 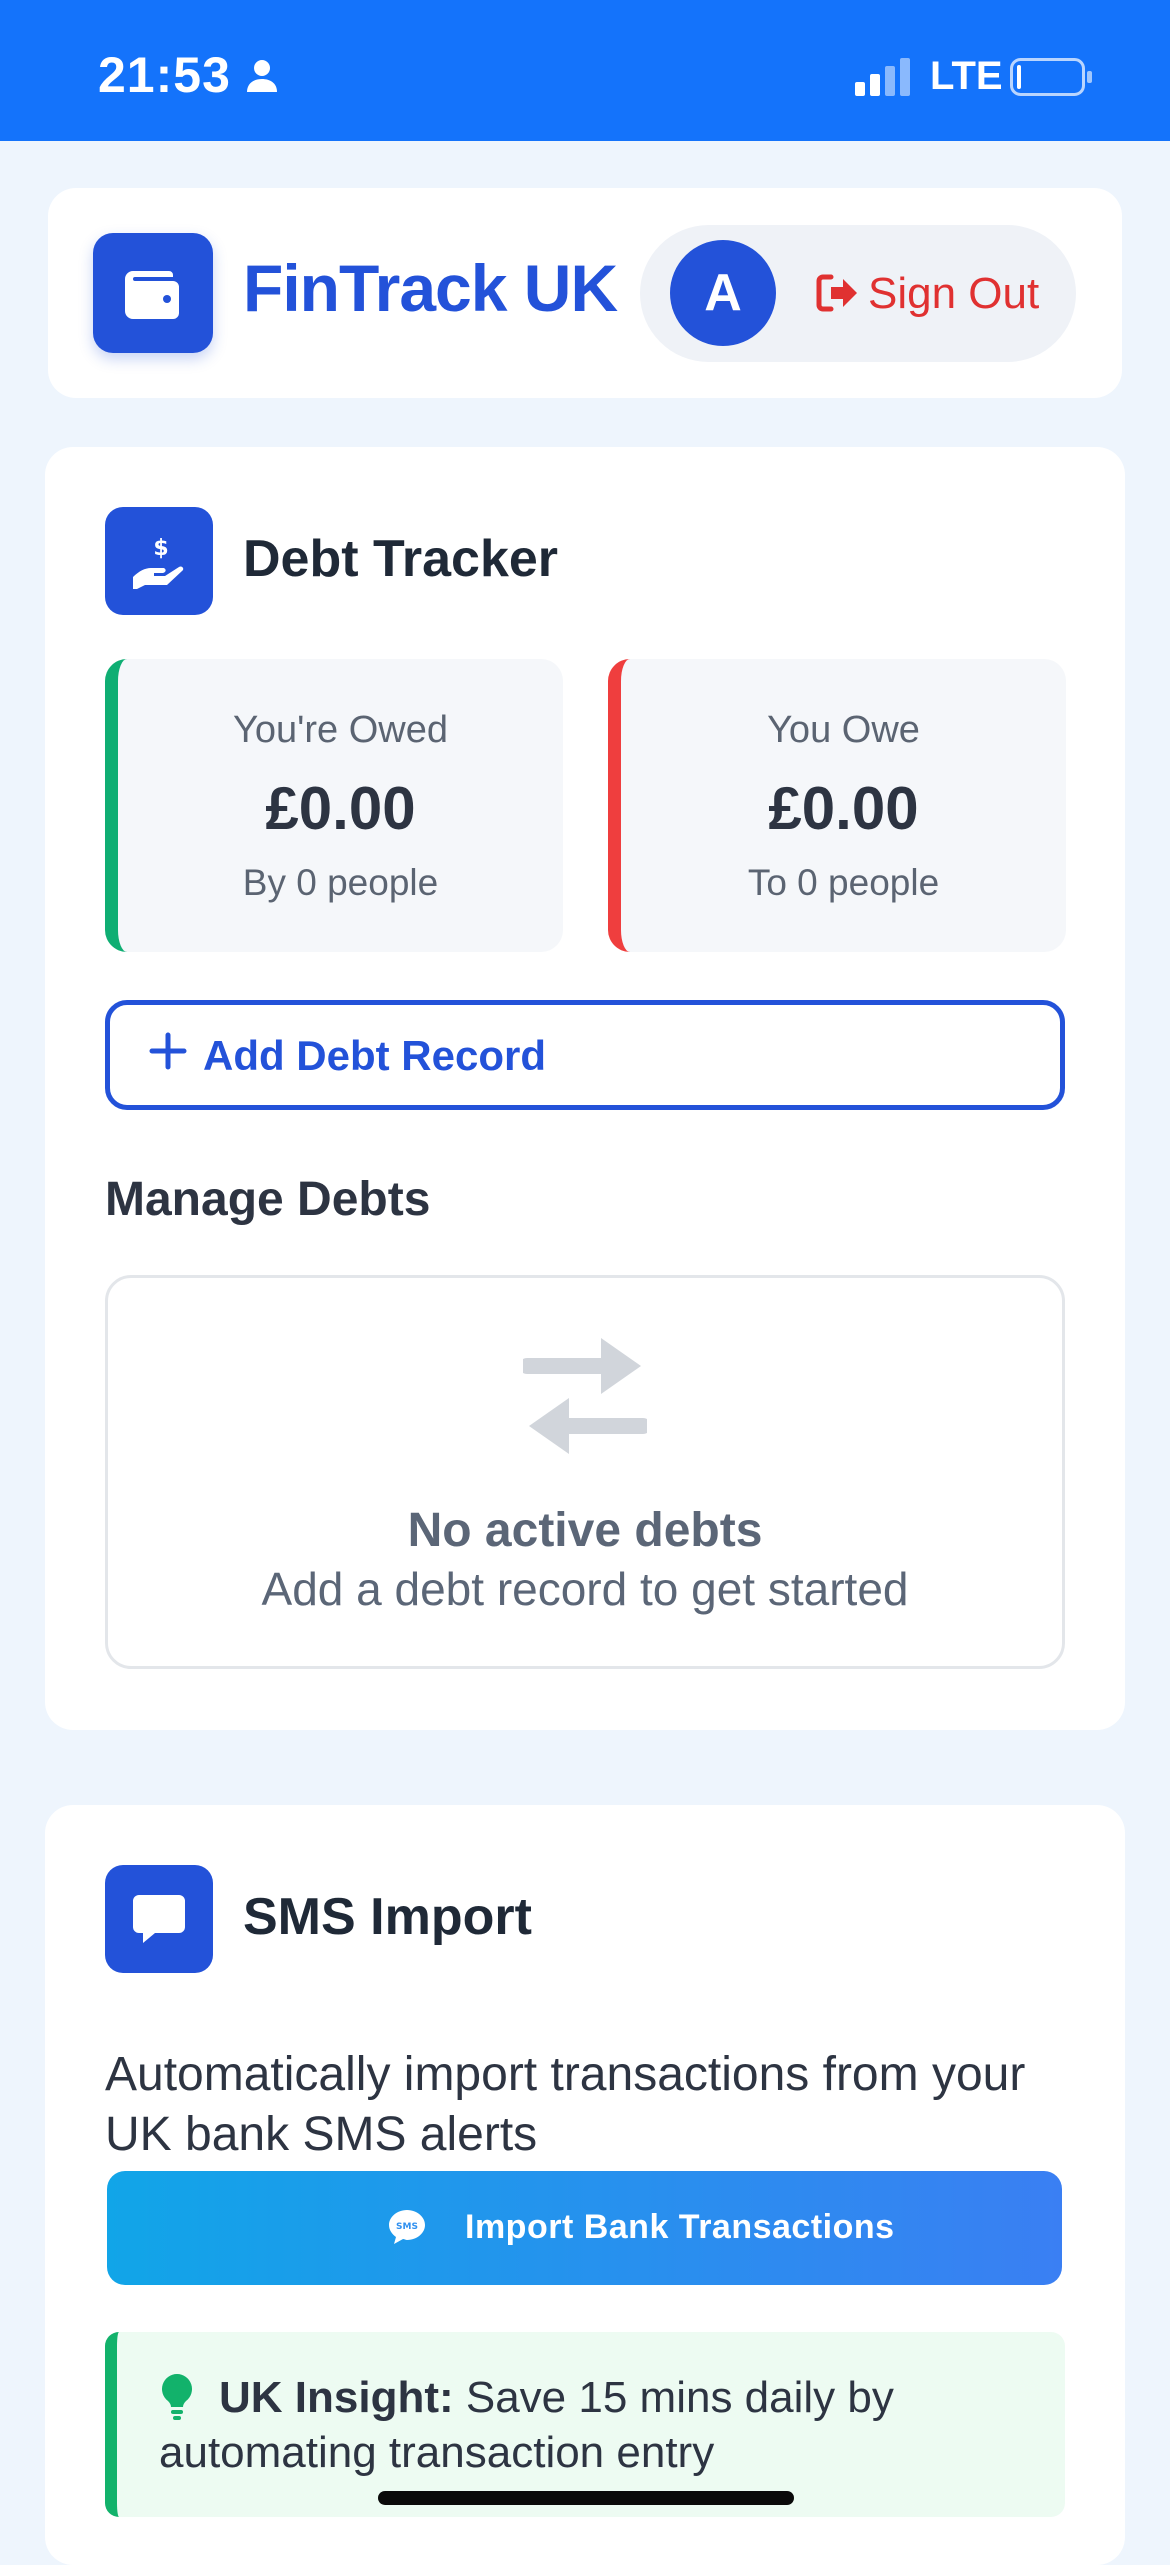 I want to click on user-pill: A Sign Out, so click(x=858, y=293).